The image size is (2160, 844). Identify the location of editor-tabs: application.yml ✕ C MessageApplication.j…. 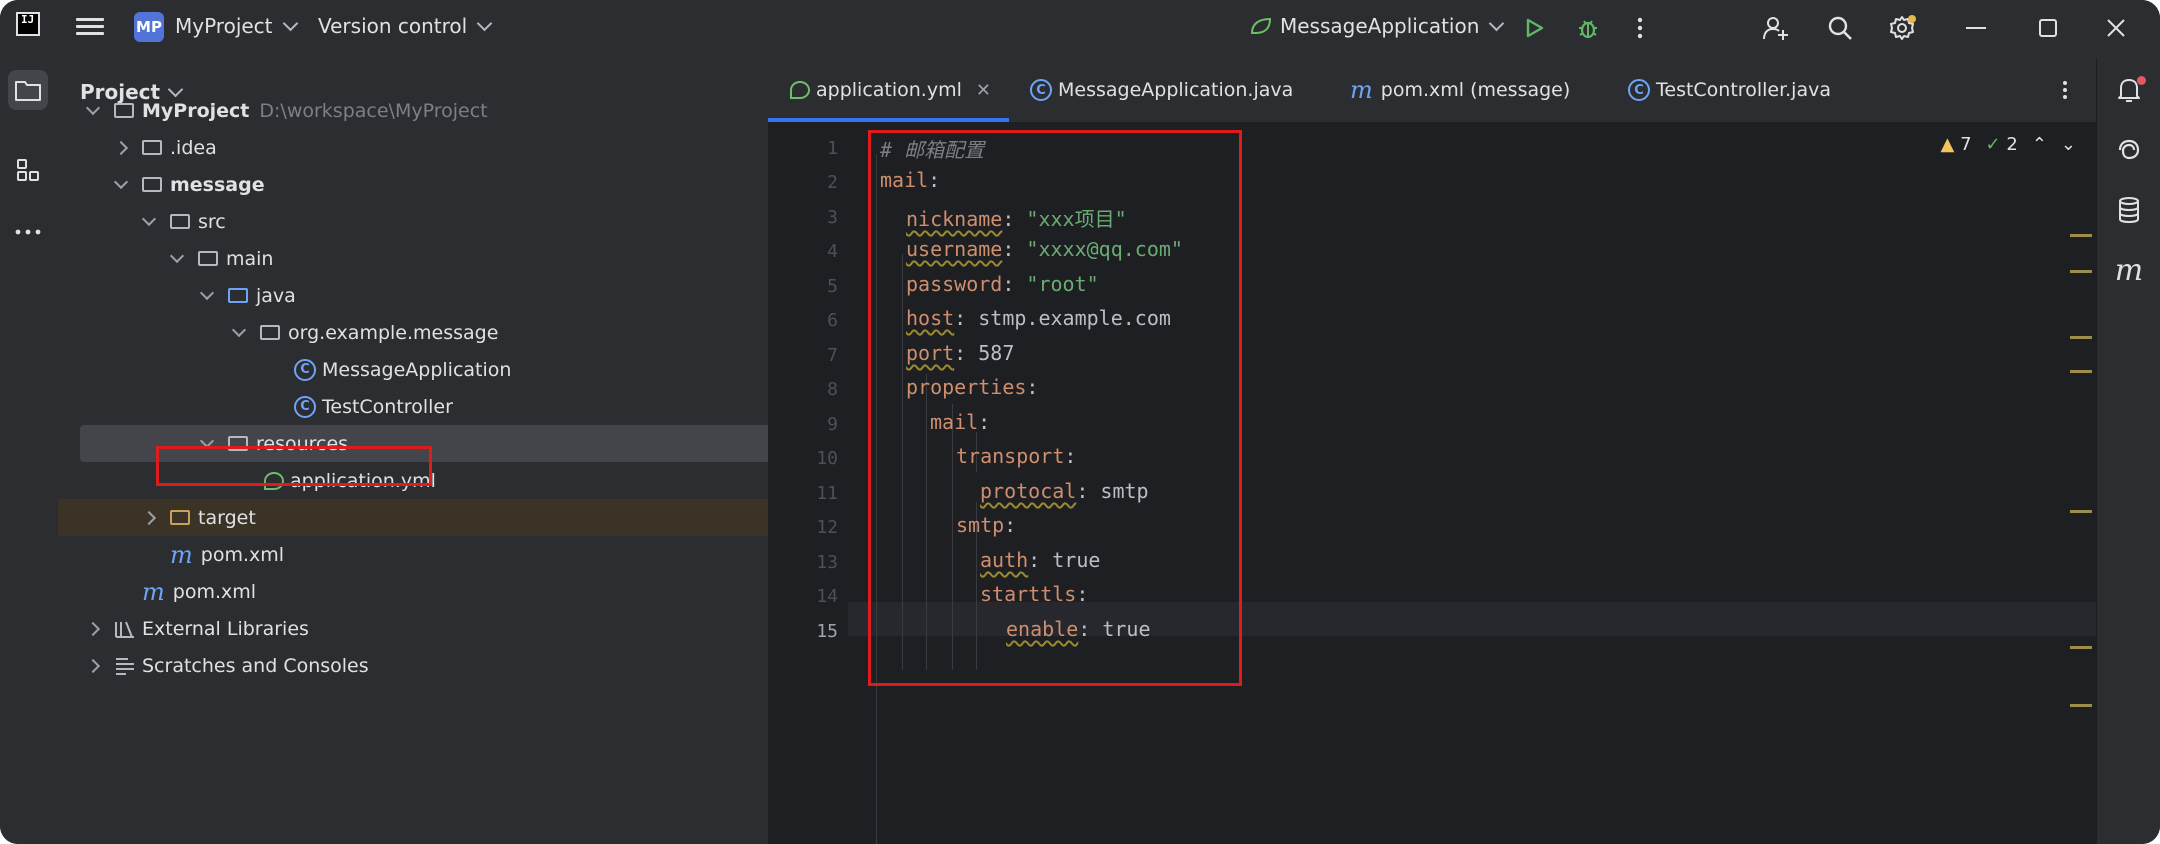
(1432, 90).